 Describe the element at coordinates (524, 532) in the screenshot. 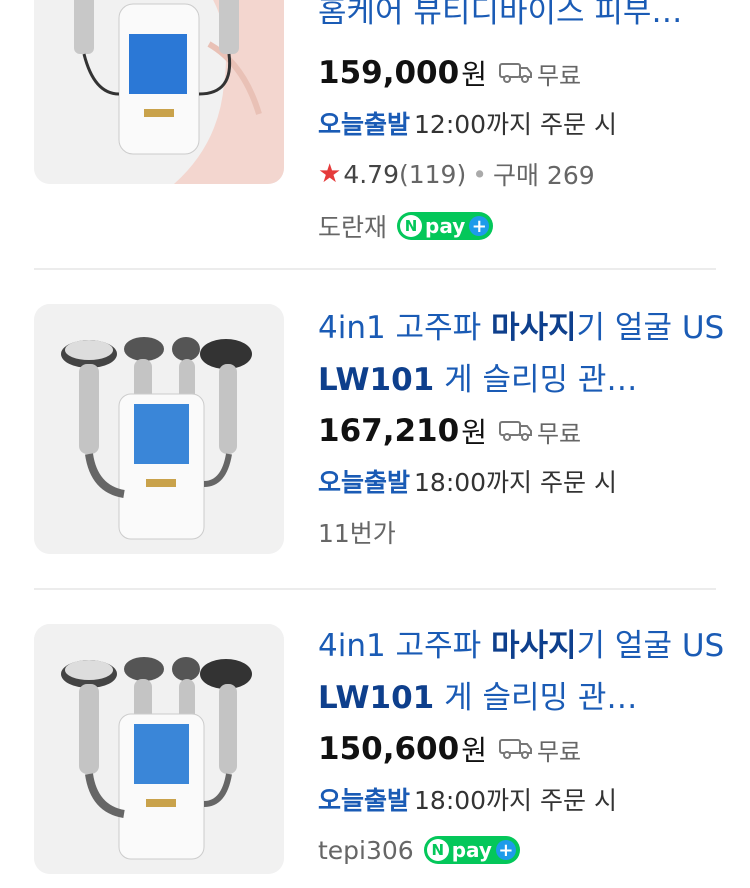

I see `seller-row: 11번가` at that location.